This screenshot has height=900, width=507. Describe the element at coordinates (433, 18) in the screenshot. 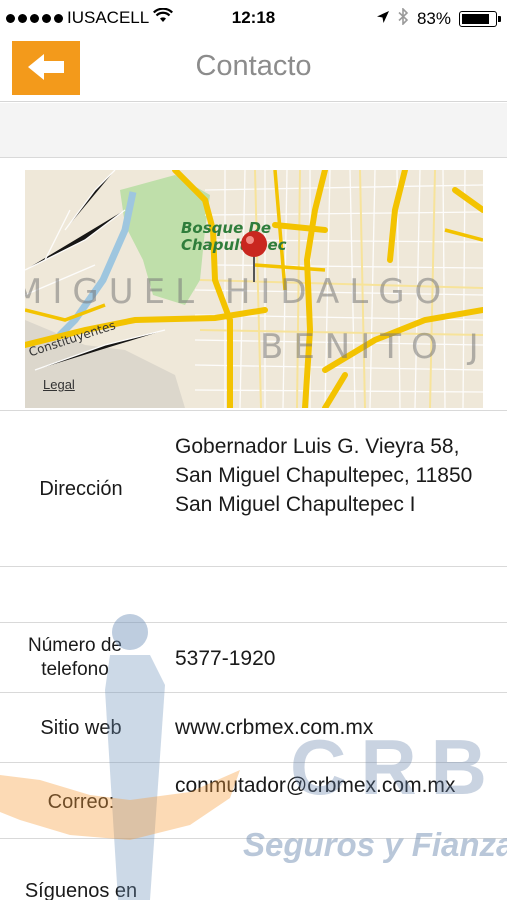

I see `battery-percent: 83%` at that location.